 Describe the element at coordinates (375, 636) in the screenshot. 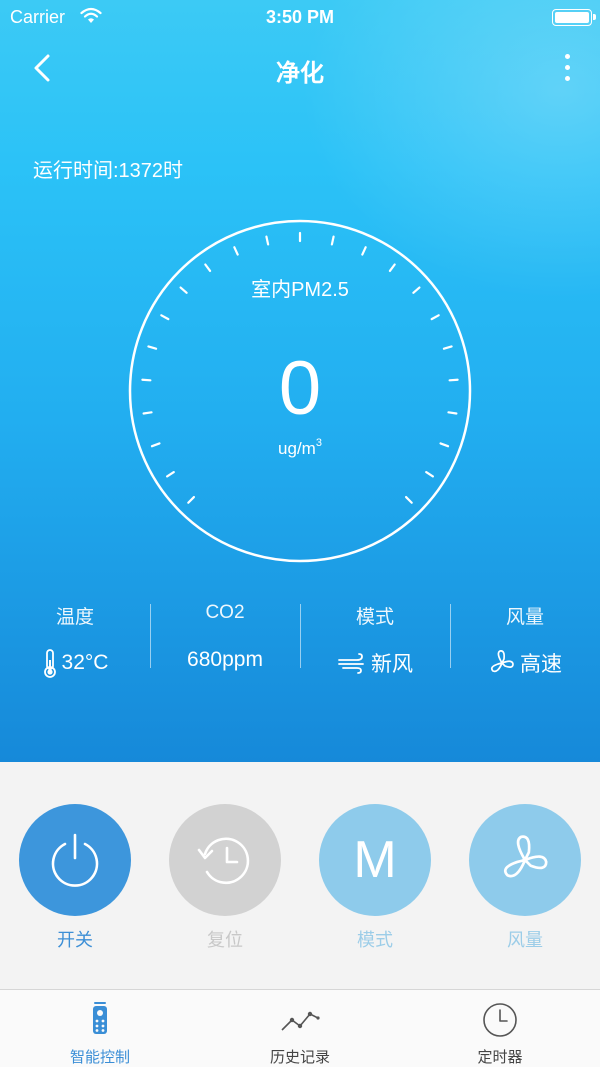

I see `stat-mode: 模式 新风` at that location.